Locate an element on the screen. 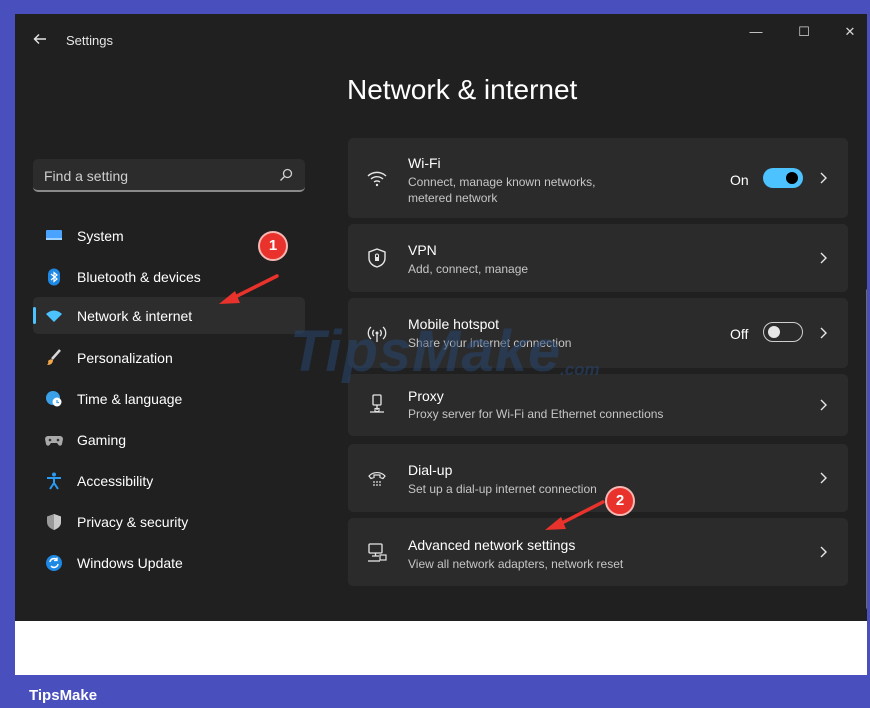  accessibility-icon is located at coordinates (54, 481).